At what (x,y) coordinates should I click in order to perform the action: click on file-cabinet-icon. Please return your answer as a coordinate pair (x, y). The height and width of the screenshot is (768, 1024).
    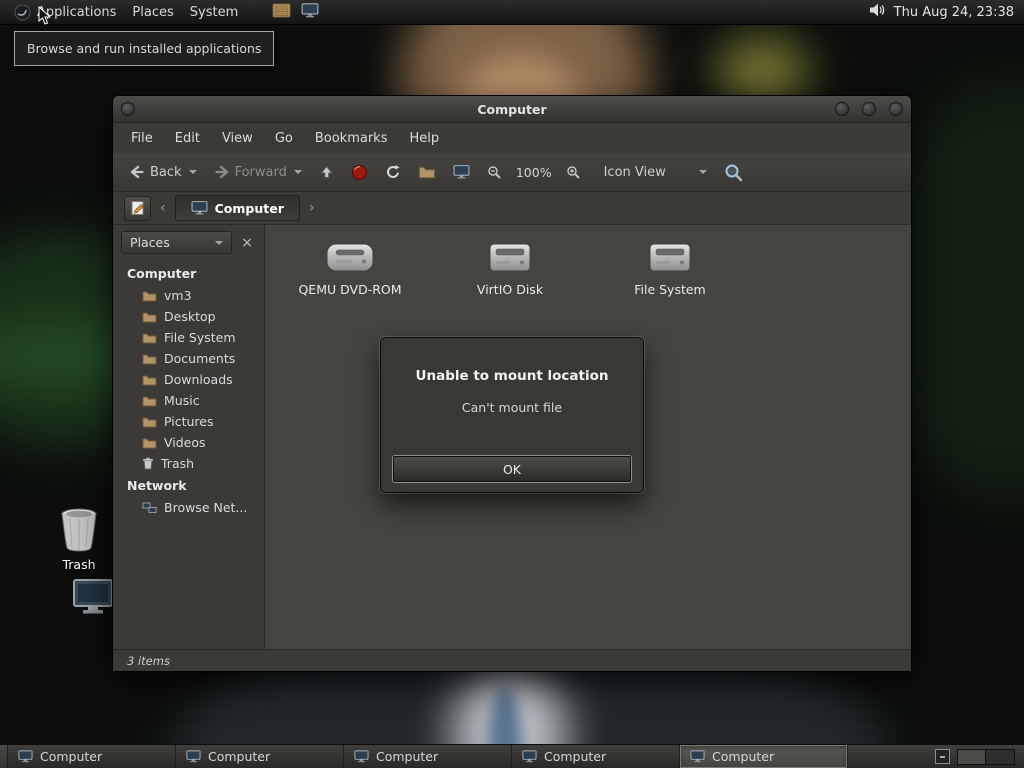
    Looking at the image, I should click on (281, 10).